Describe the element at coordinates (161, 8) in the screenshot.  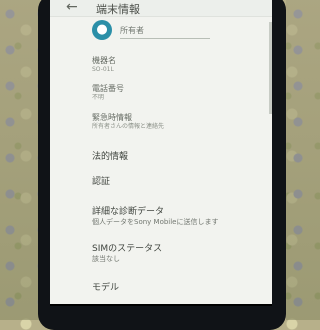
I see `top-app-bar: ← 端末情報` at that location.